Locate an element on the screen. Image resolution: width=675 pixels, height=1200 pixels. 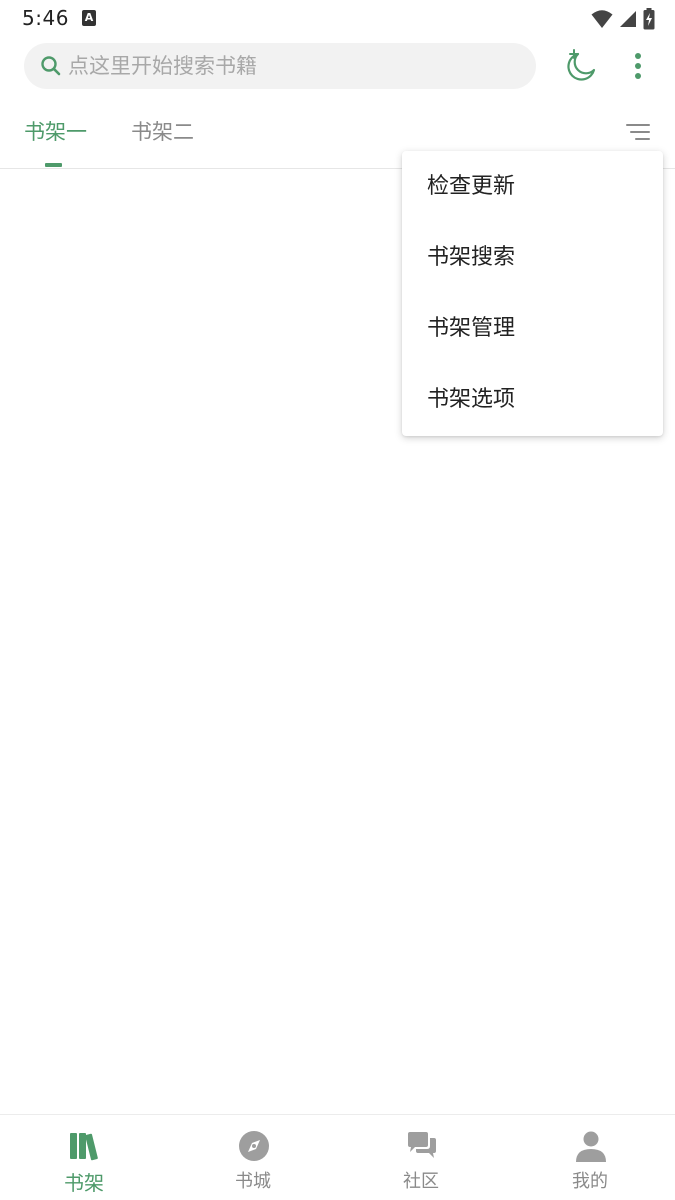
bottom-nav: 书架 书城 社区 我的 is located at coordinates (337, 1157).